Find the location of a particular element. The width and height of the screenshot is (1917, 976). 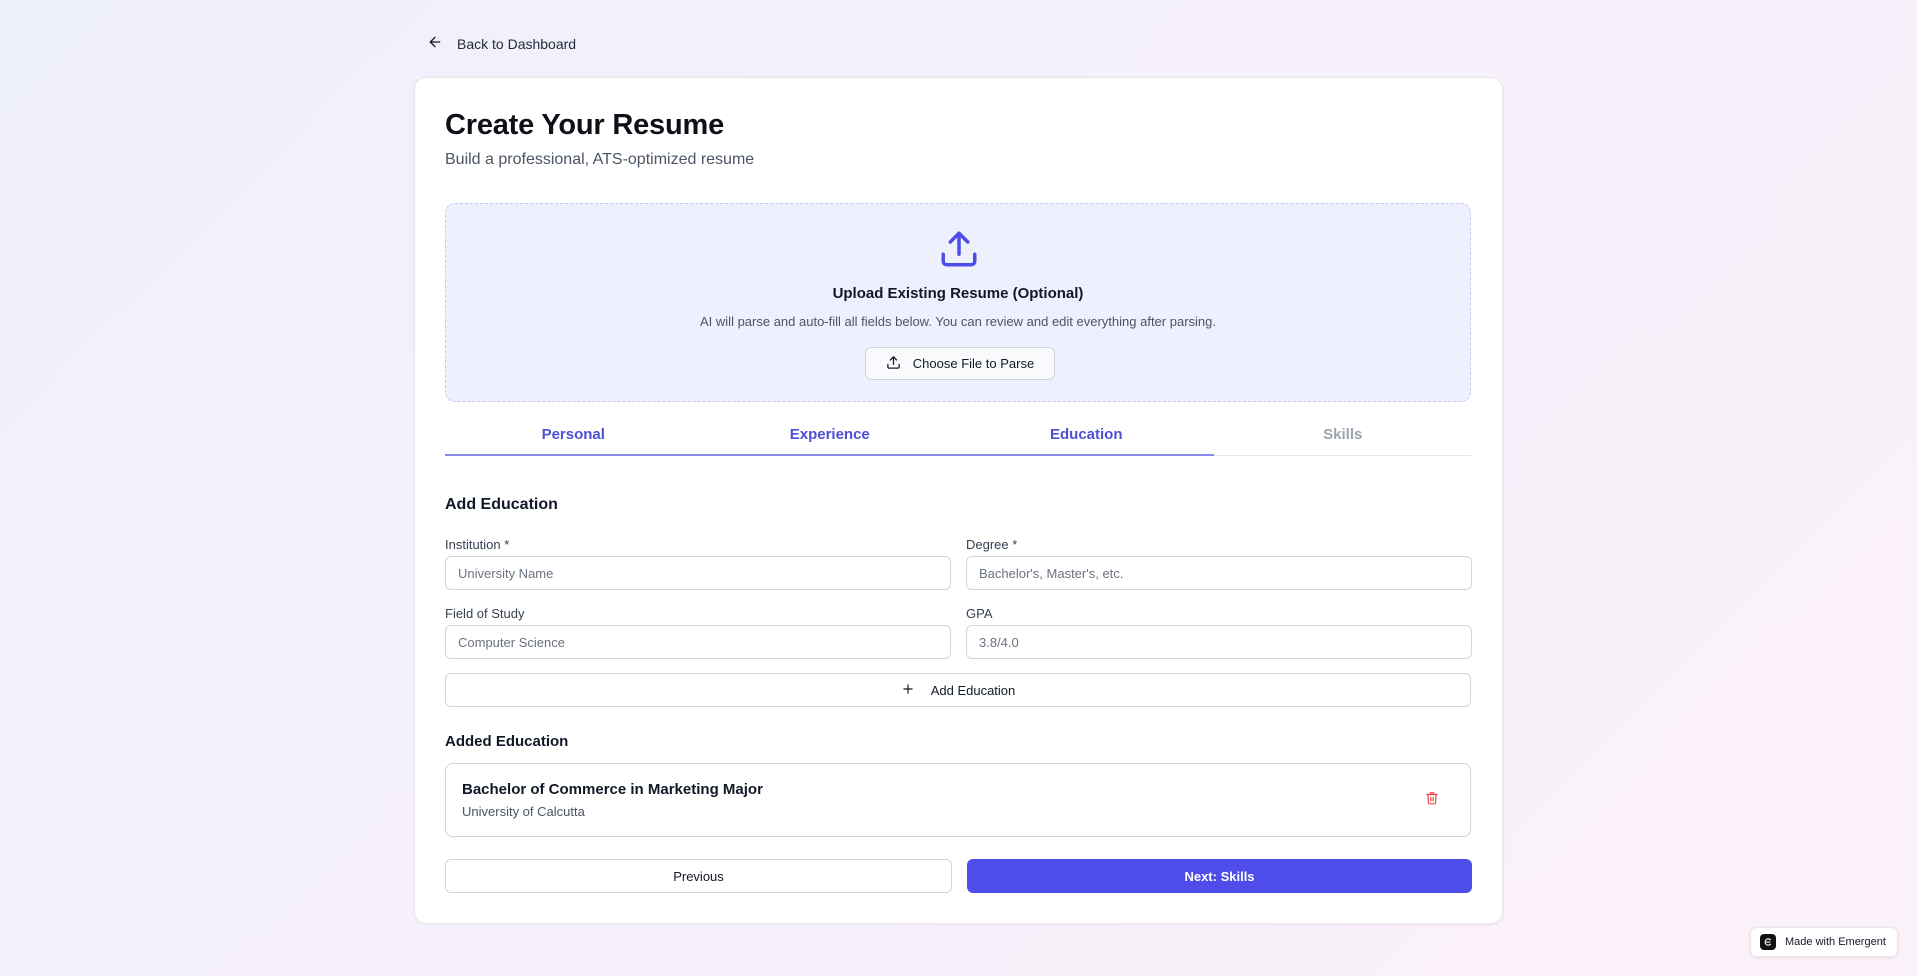

previous-button: Previous is located at coordinates (698, 876).